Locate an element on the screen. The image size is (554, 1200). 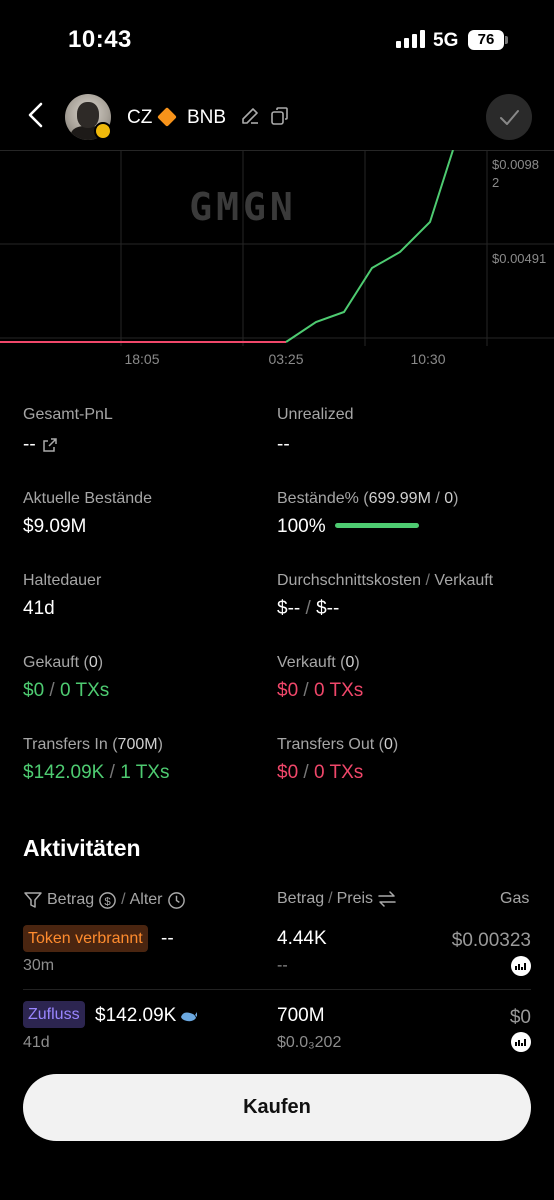
tin-label: Transfers In is located at coordinates (65, 744).